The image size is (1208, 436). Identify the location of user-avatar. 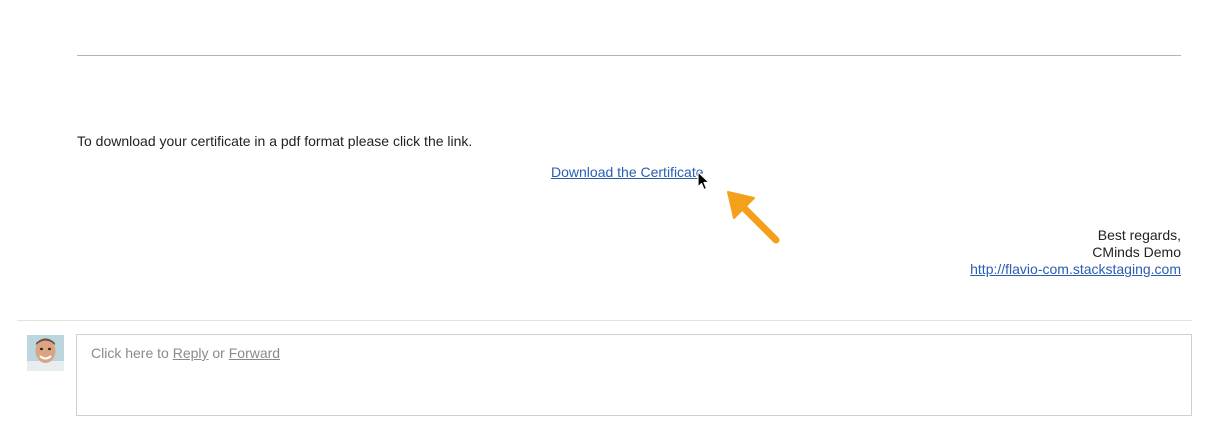
(45, 353).